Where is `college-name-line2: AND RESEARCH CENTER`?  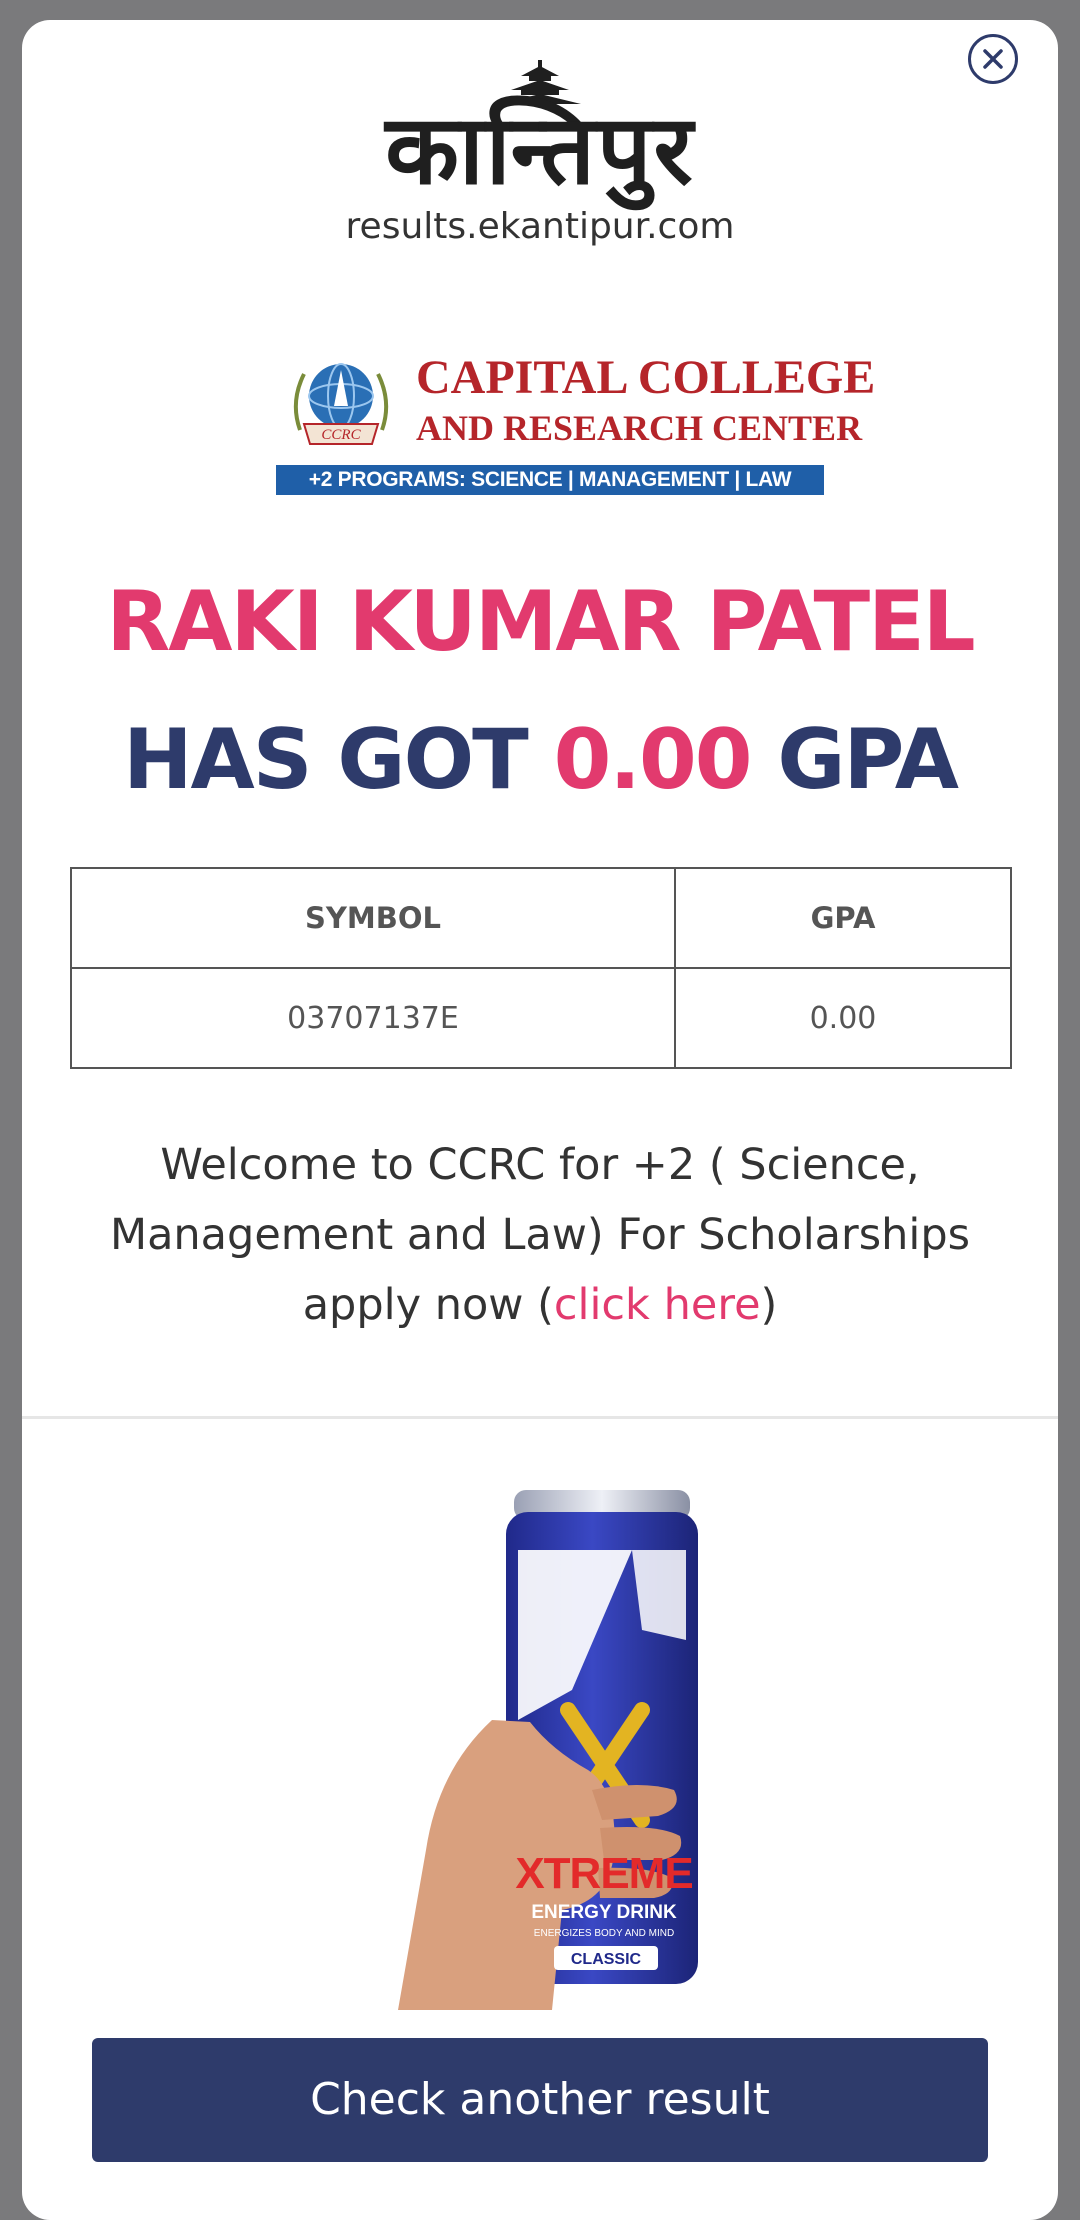 college-name-line2: AND RESEARCH CENTER is located at coordinates (639, 428).